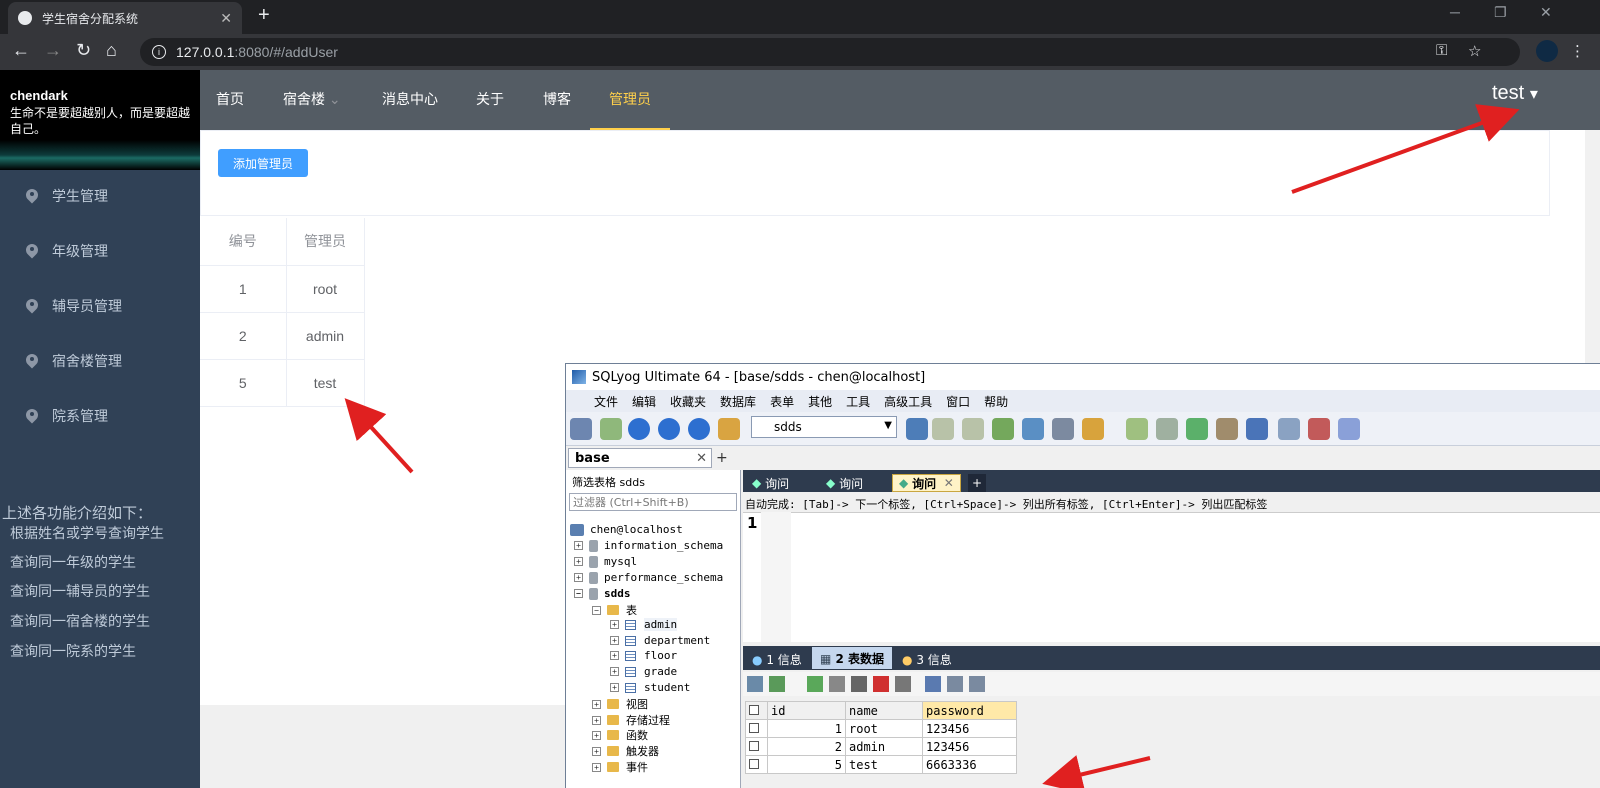 The height and width of the screenshot is (788, 1600). I want to click on arrow-to-test-row, so click(379, 436).